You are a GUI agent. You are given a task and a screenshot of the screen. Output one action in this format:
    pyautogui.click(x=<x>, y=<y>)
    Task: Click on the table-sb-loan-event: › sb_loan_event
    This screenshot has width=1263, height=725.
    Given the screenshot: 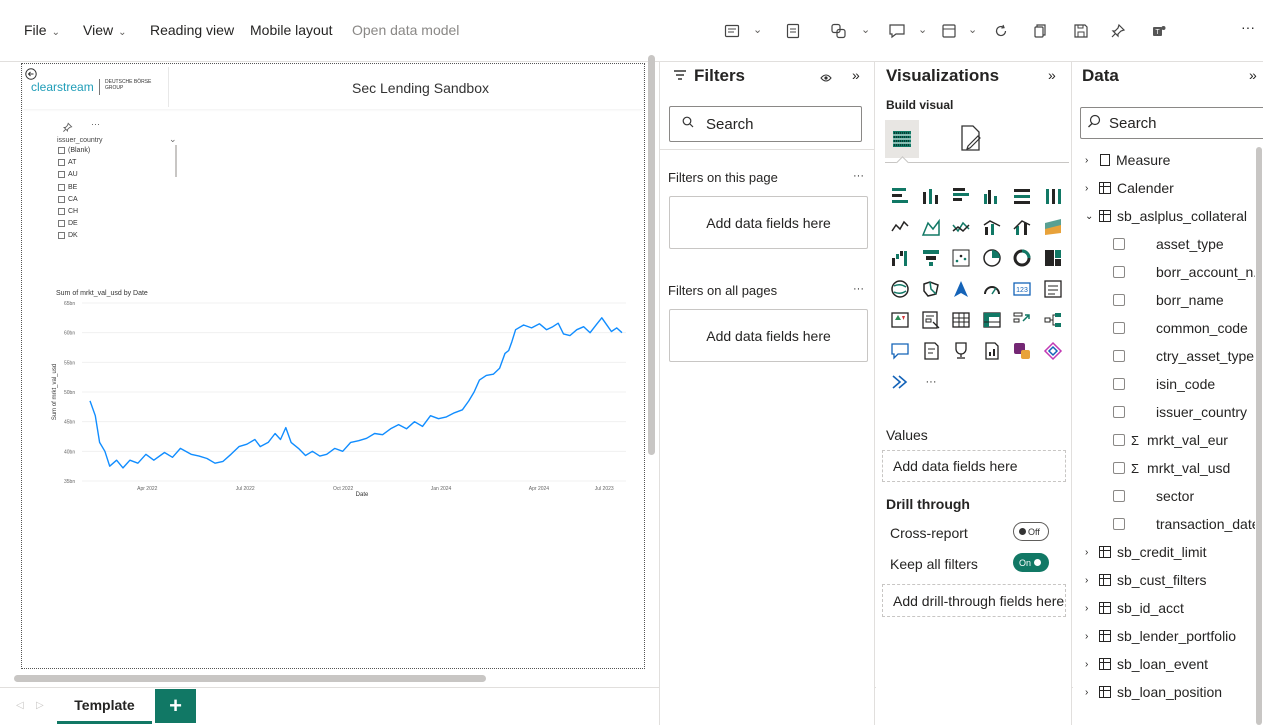 What is the action you would take?
    pyautogui.click(x=1146, y=664)
    